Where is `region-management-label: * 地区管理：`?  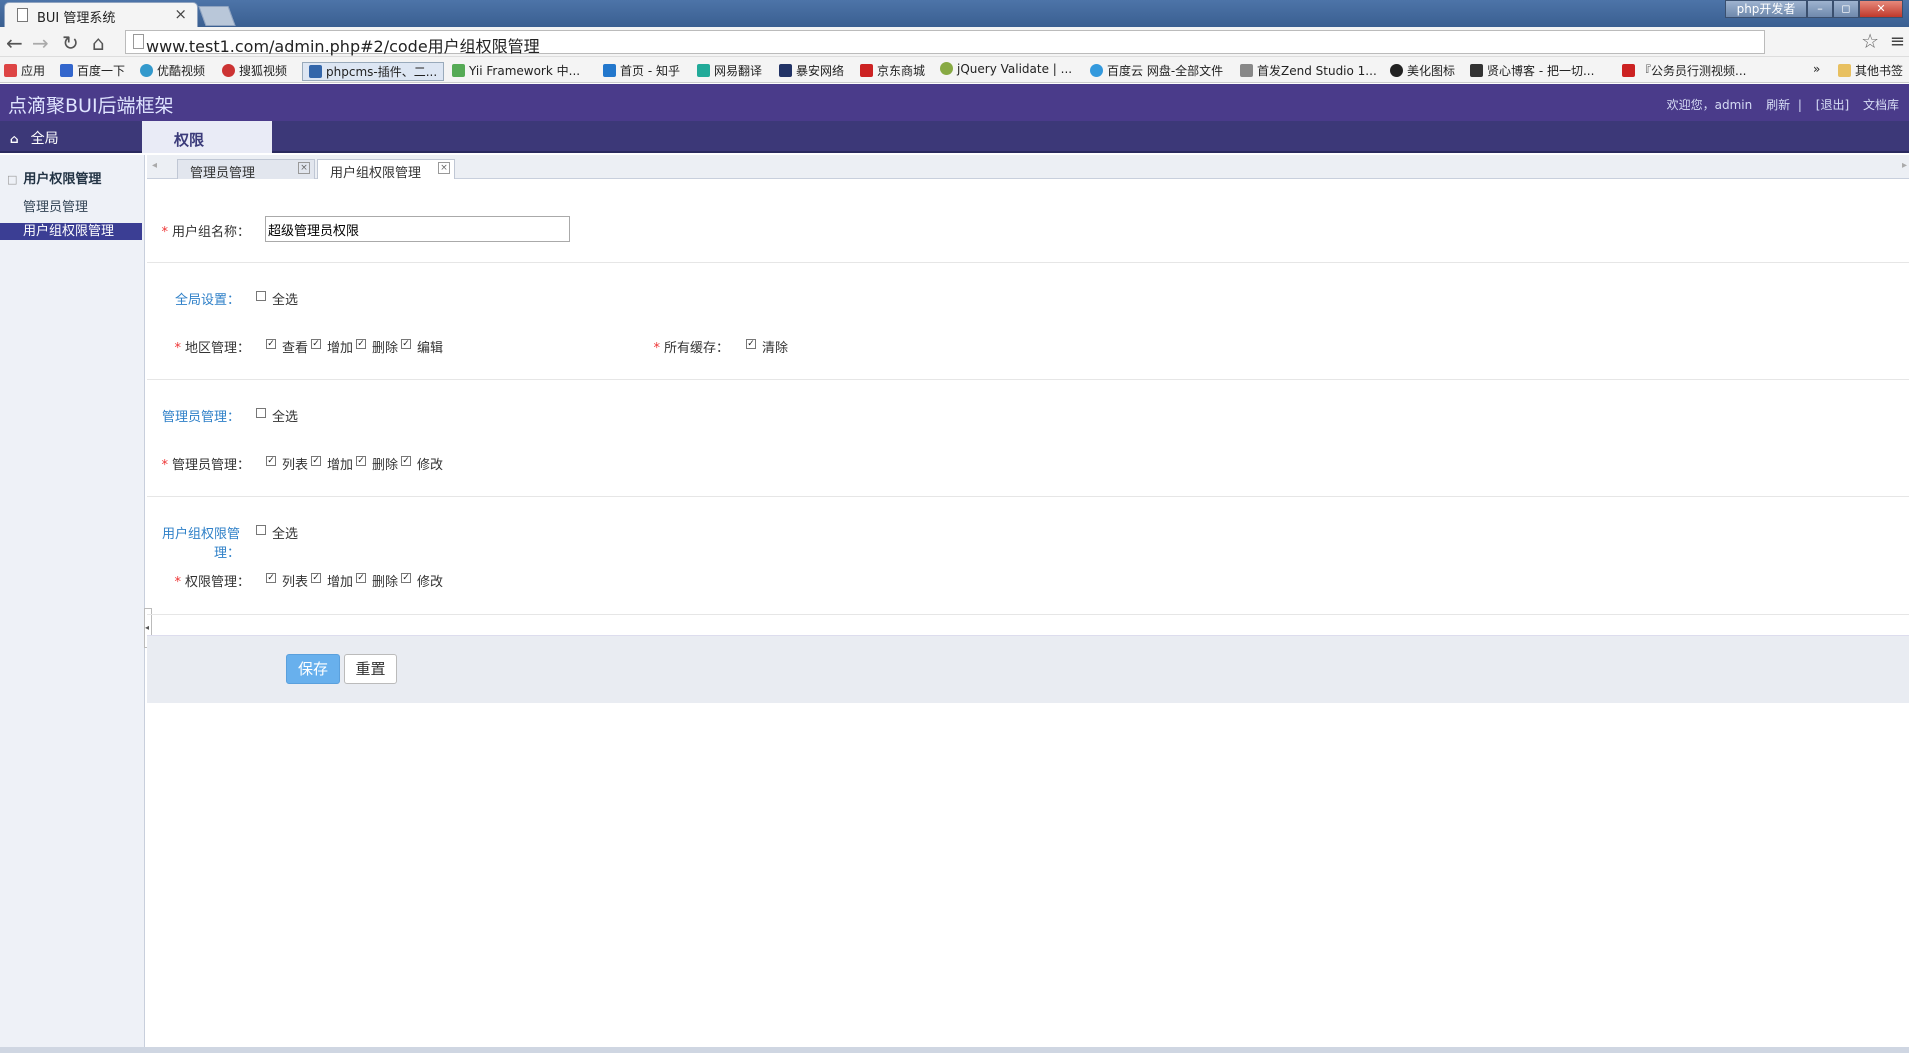
region-management-label: * 地区管理： is located at coordinates (212, 348).